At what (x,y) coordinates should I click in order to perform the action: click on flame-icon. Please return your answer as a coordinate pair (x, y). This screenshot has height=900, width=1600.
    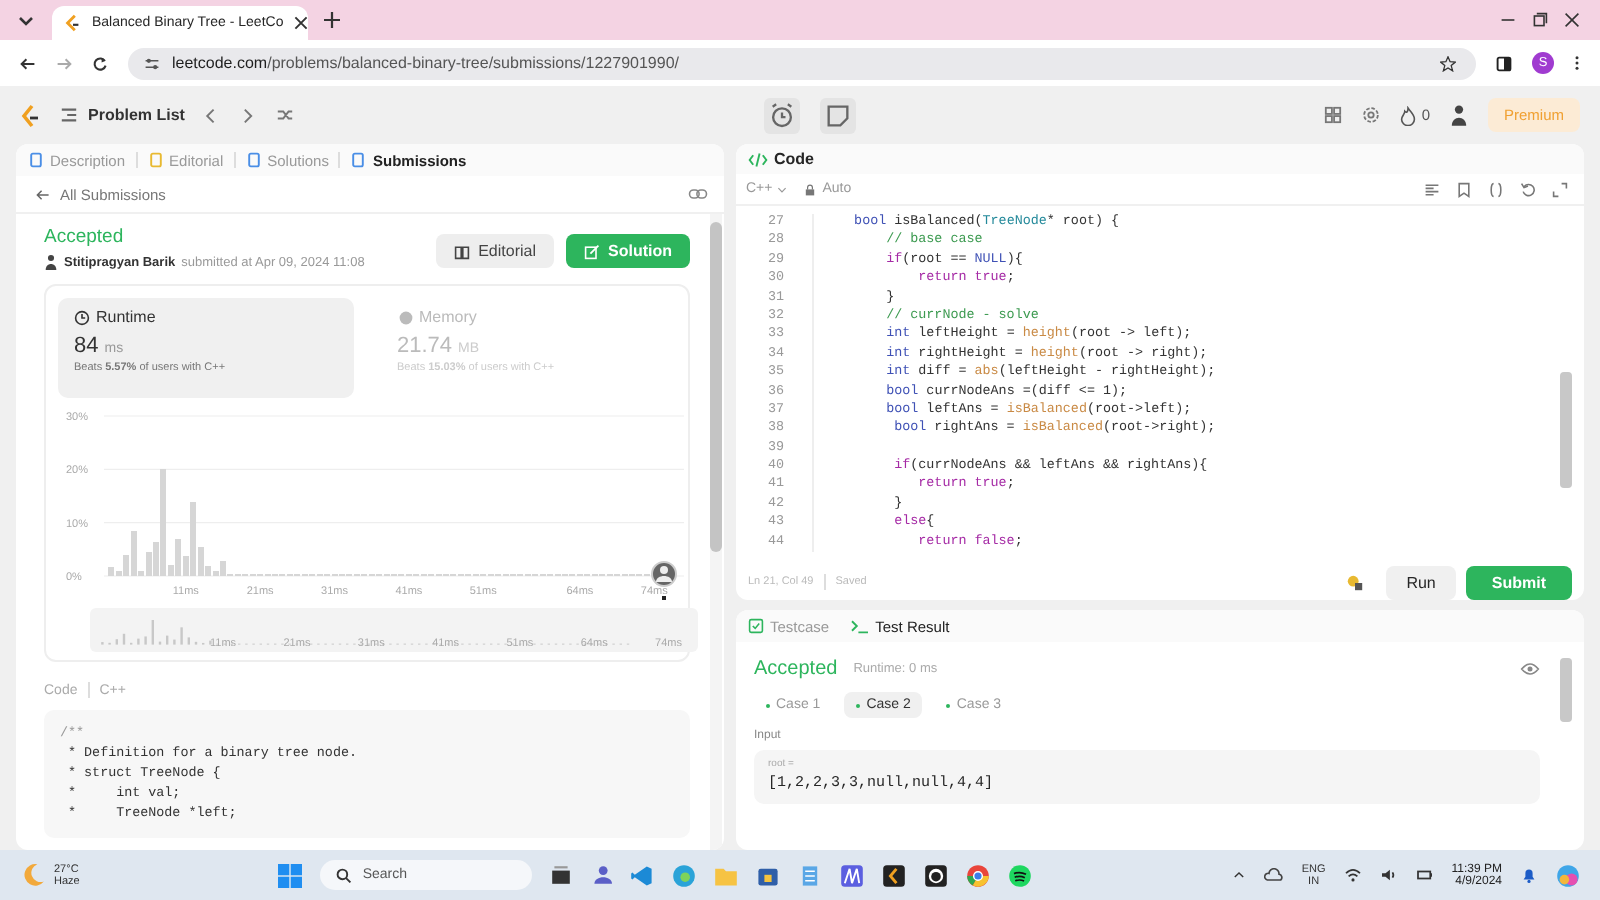
    Looking at the image, I should click on (1407, 115).